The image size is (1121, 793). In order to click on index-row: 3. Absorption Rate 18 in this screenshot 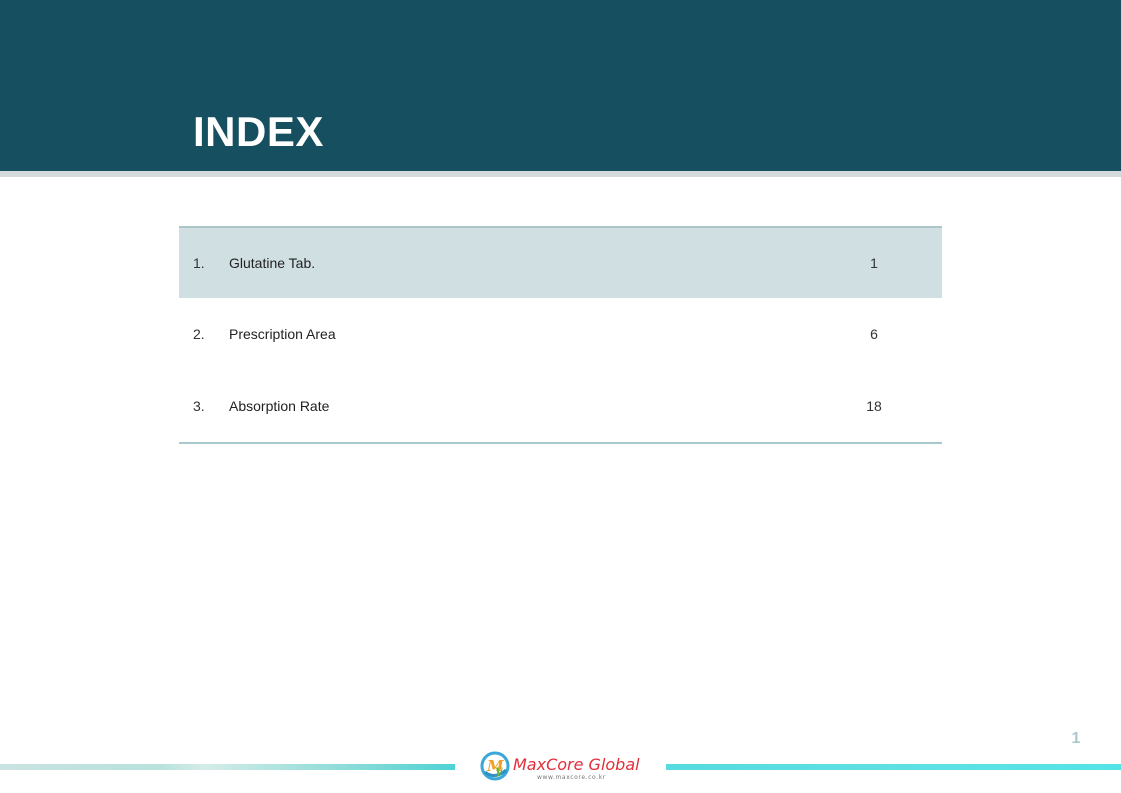, I will do `click(560, 406)`.